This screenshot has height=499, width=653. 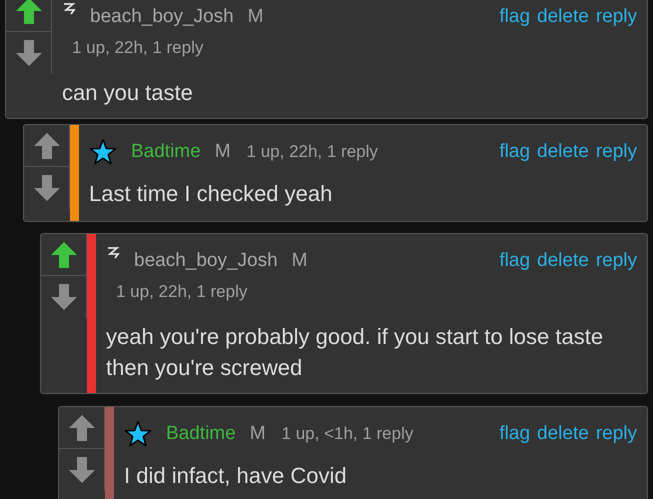 I want to click on comment-text: I did infact, have Covid, so click(x=236, y=476).